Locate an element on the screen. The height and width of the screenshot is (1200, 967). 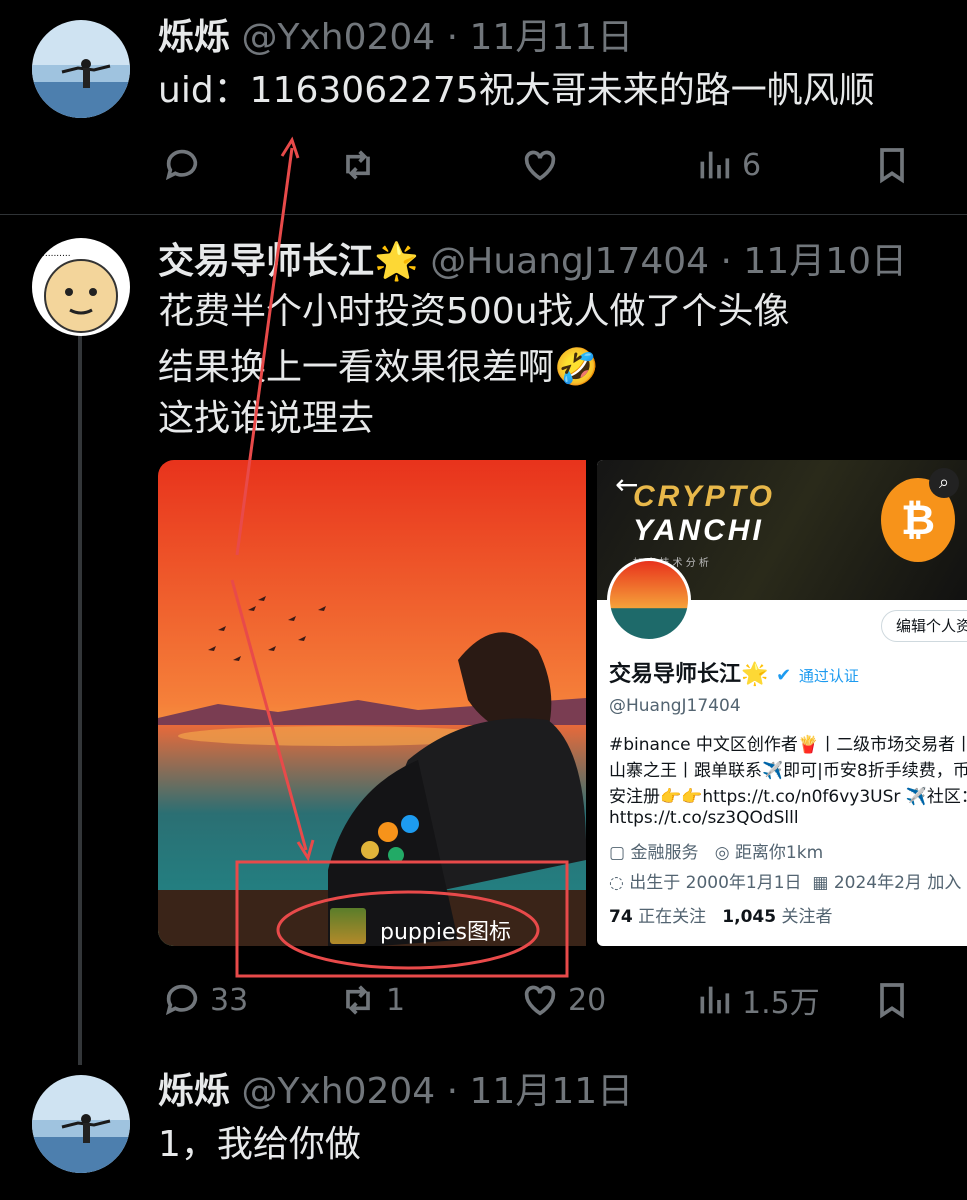
bookmark-icon is located at coordinates (892, 1001).